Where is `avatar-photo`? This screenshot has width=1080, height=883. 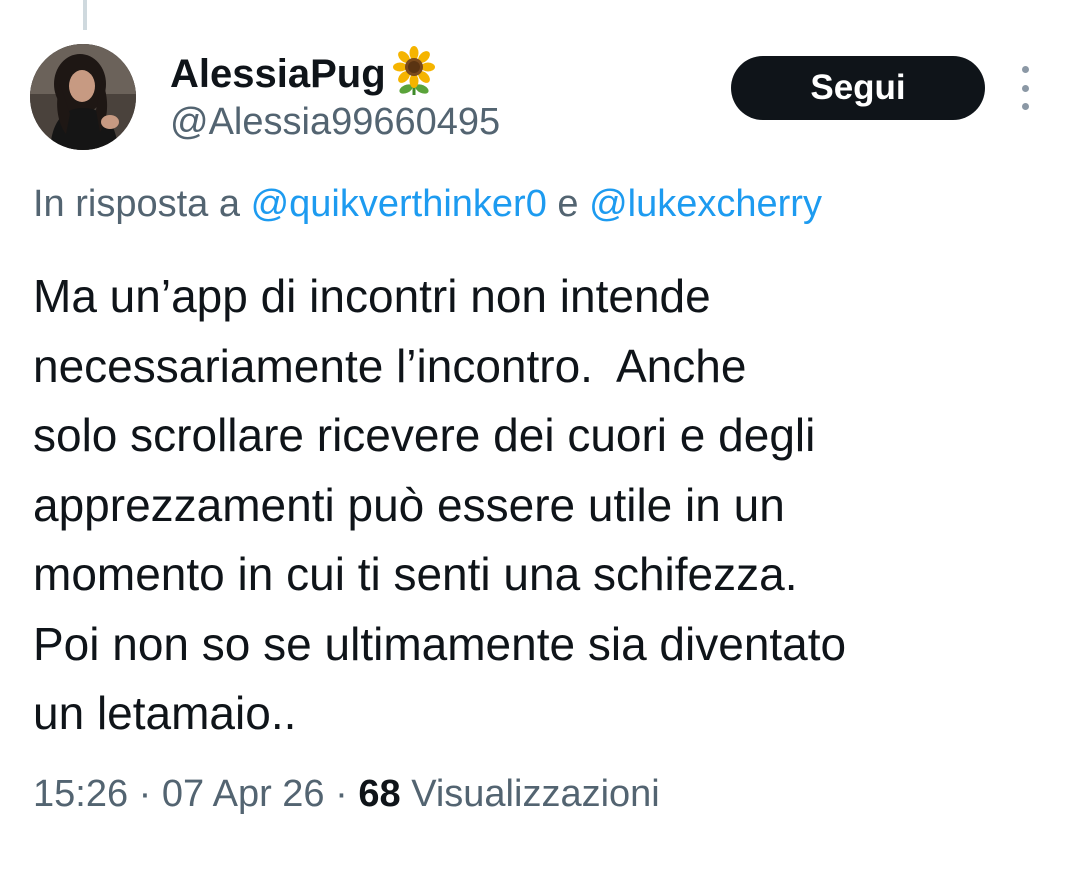
avatar-photo is located at coordinates (83, 97).